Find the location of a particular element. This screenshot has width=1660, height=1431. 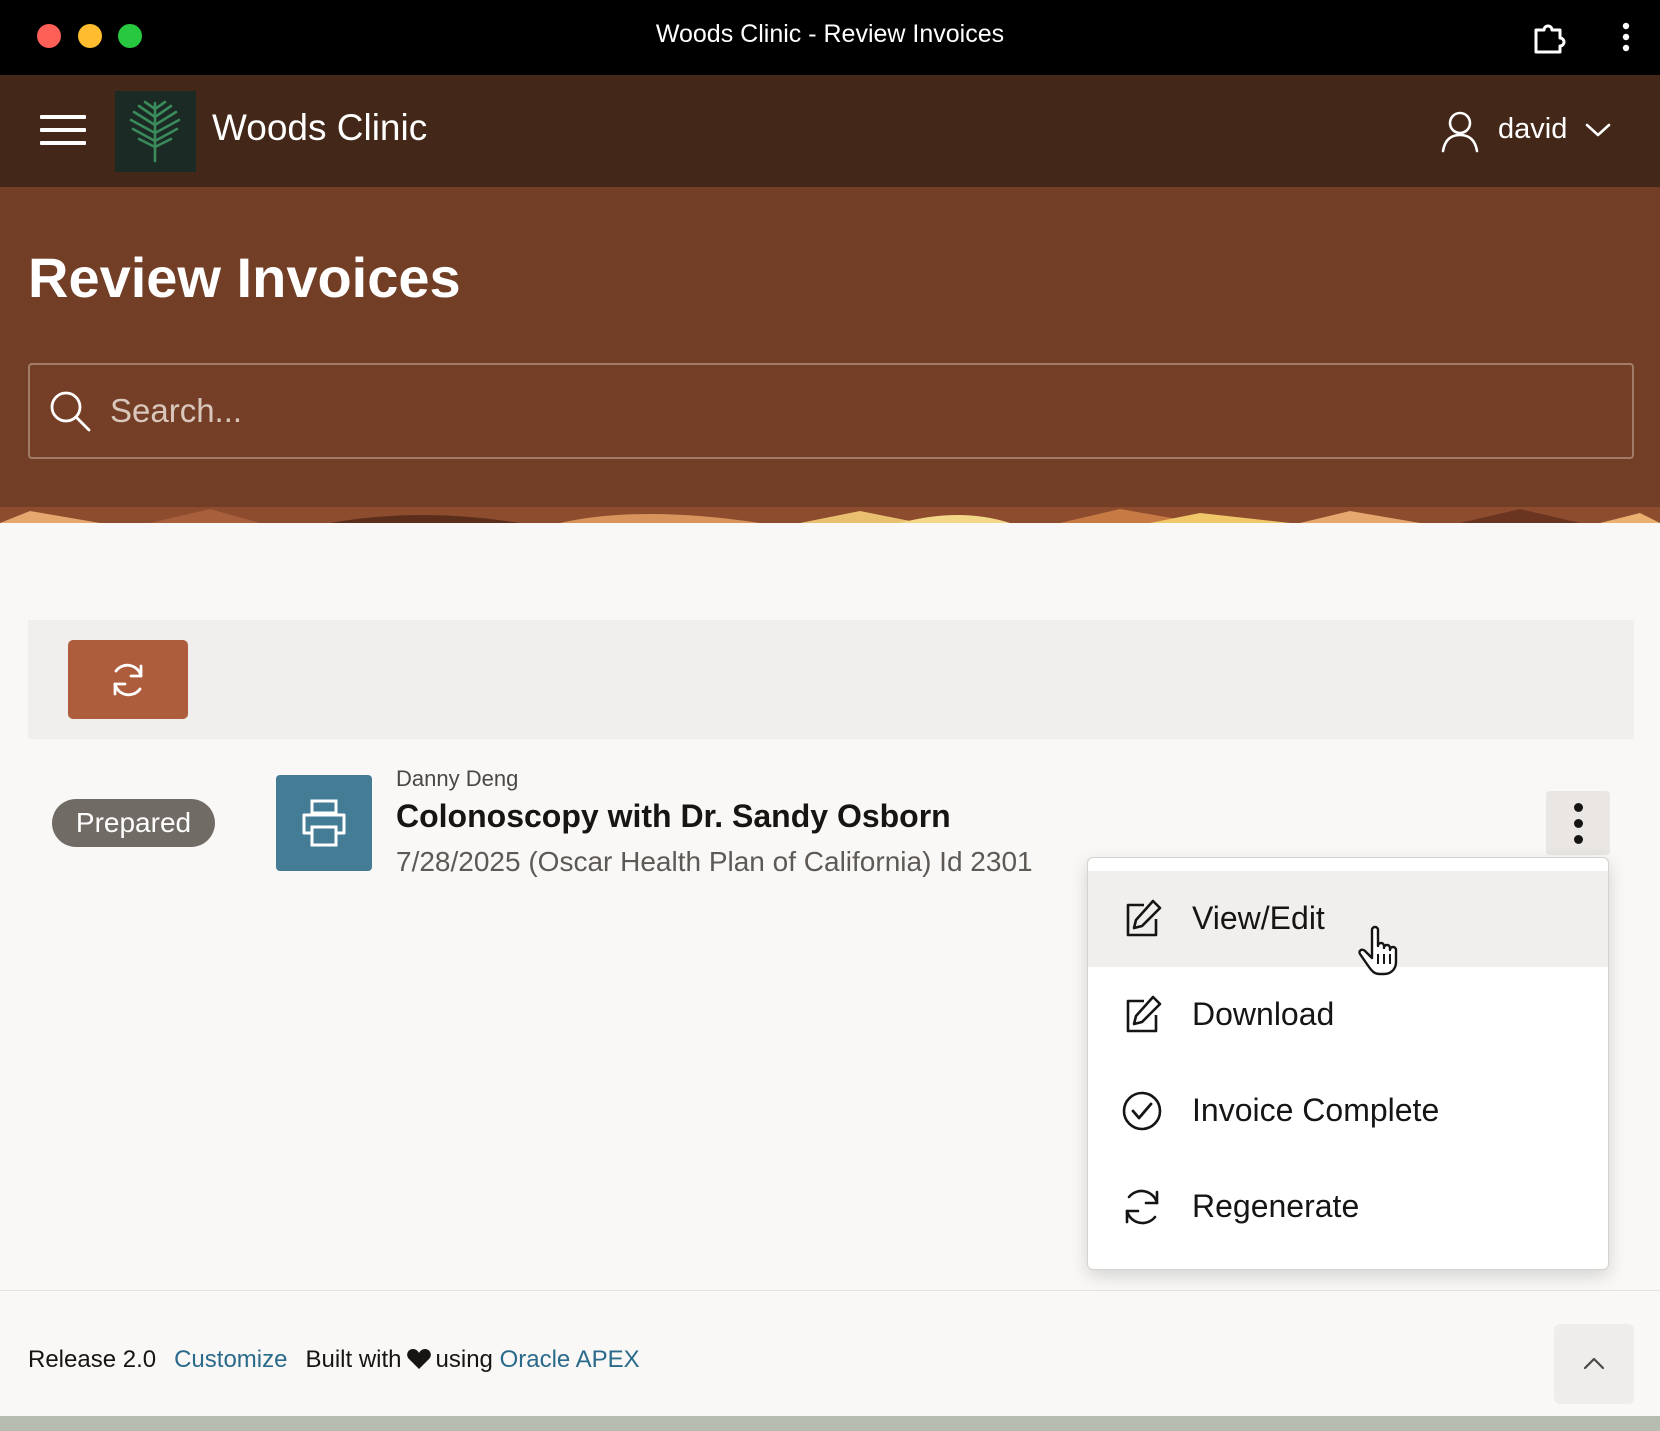

heart-icon is located at coordinates (418, 1359).